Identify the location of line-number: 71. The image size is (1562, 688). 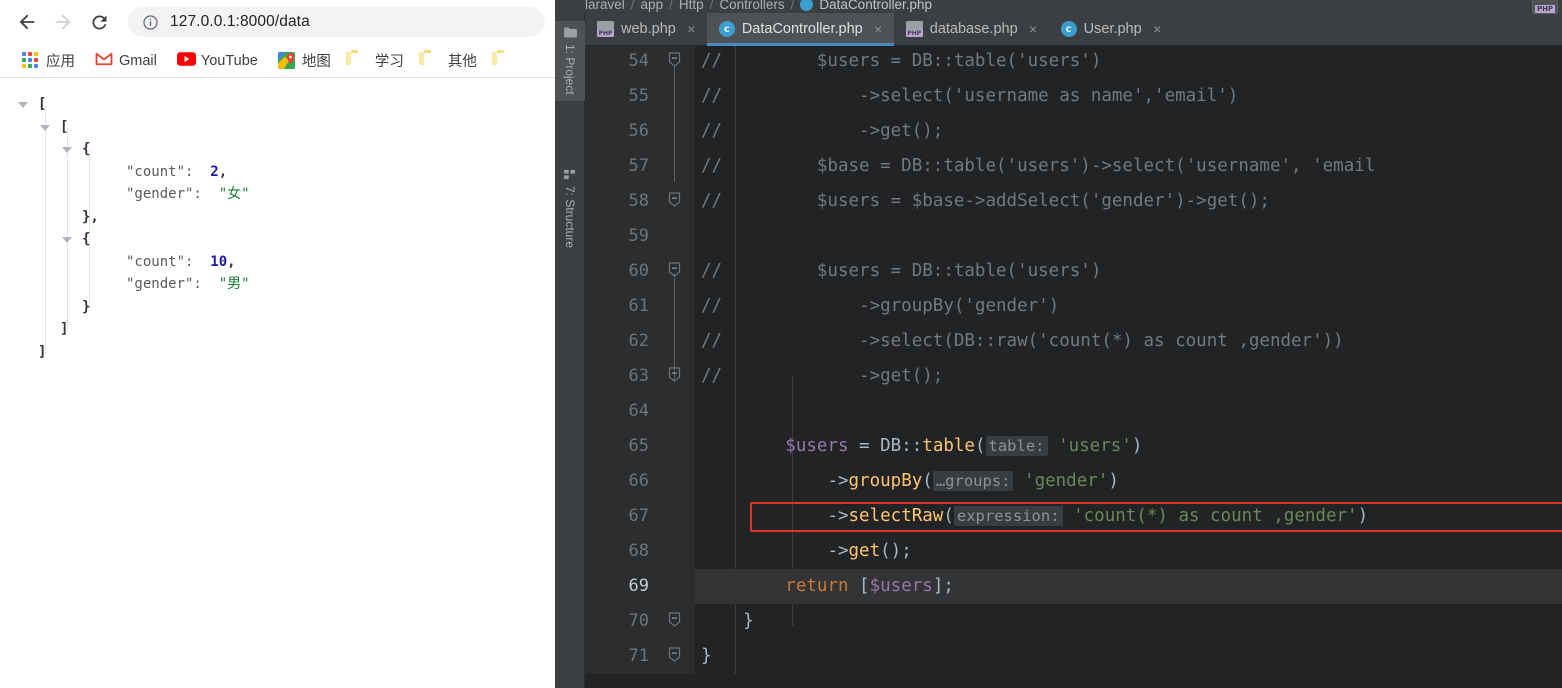
(621, 656).